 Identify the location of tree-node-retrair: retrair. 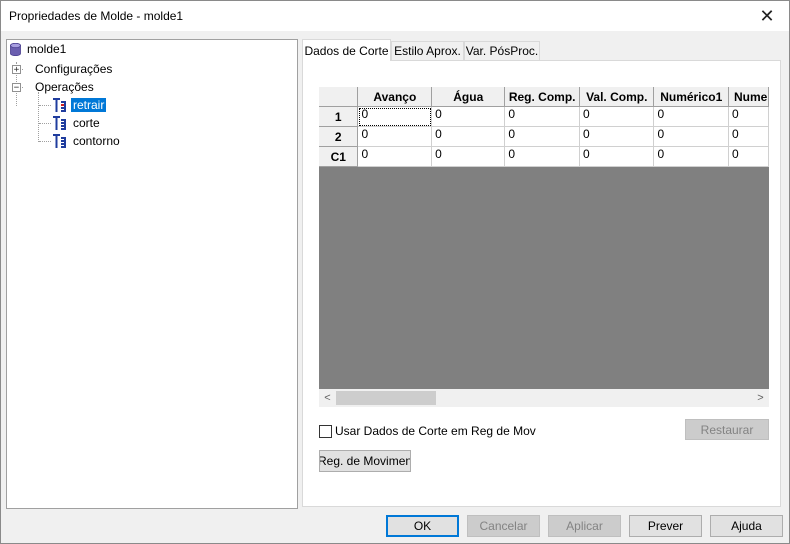
(79, 105).